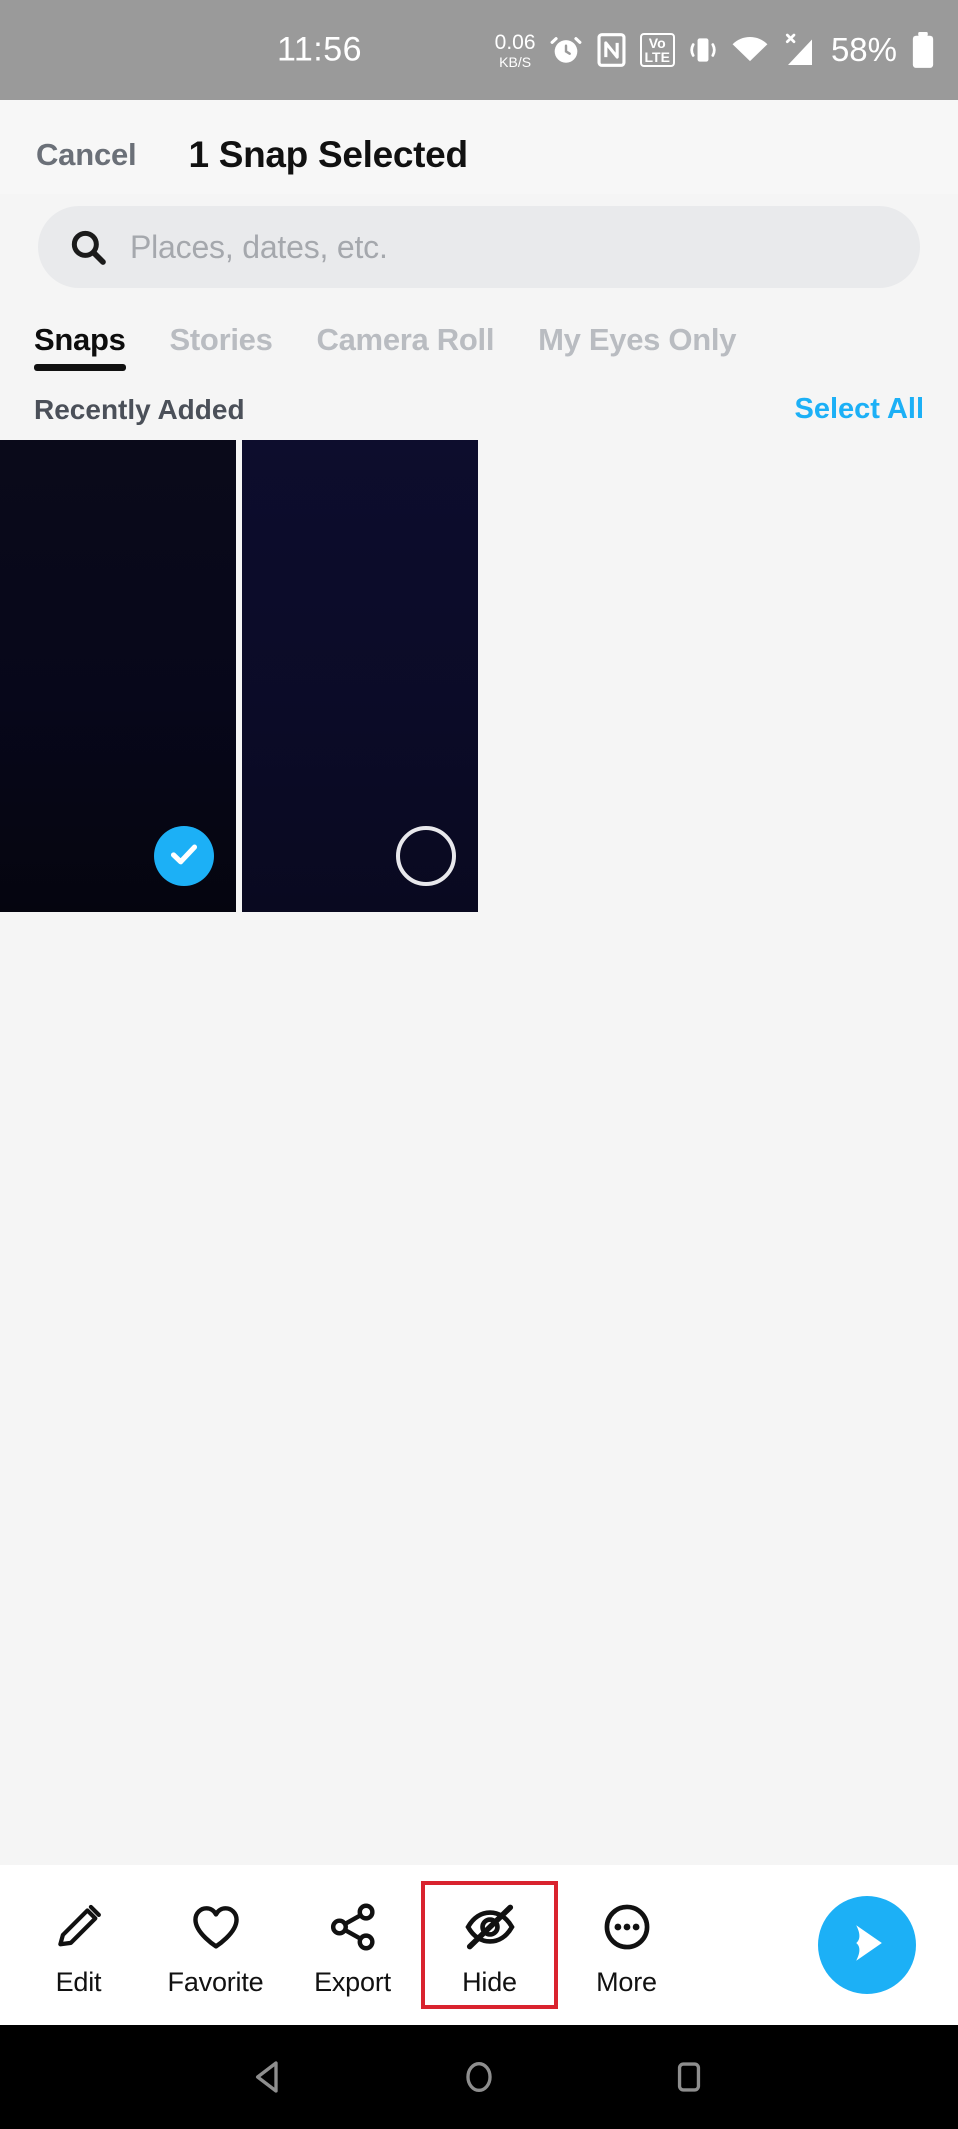  I want to click on export-button-label: Export, so click(352, 1981).